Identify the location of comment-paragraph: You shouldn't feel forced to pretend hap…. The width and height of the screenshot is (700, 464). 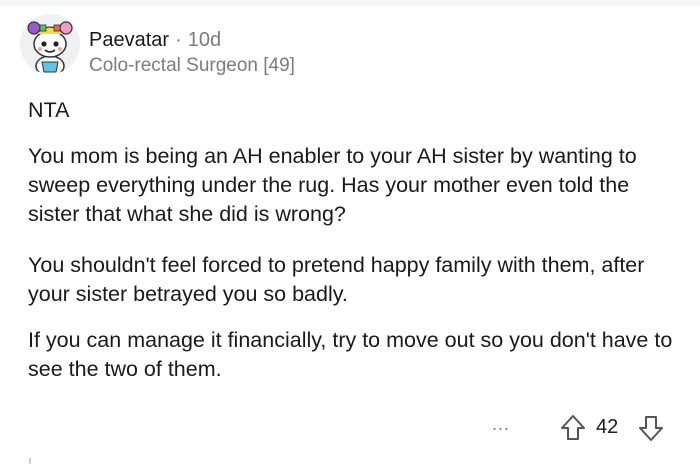
(336, 279).